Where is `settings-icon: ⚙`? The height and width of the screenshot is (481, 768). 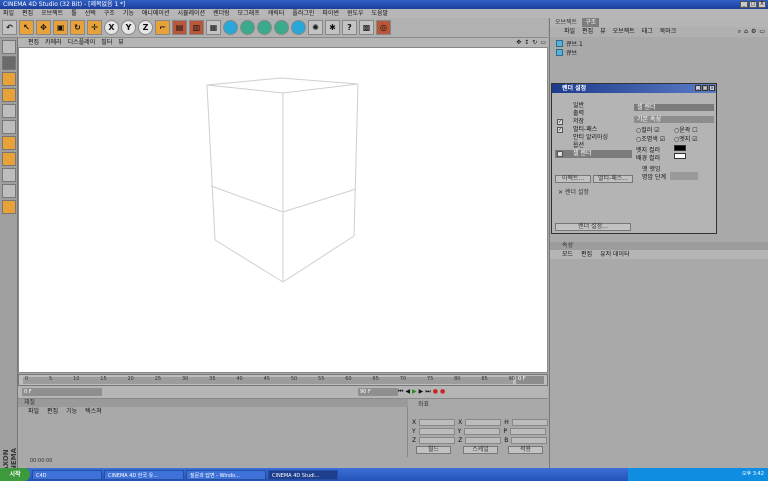 settings-icon: ⚙ is located at coordinates (753, 32).